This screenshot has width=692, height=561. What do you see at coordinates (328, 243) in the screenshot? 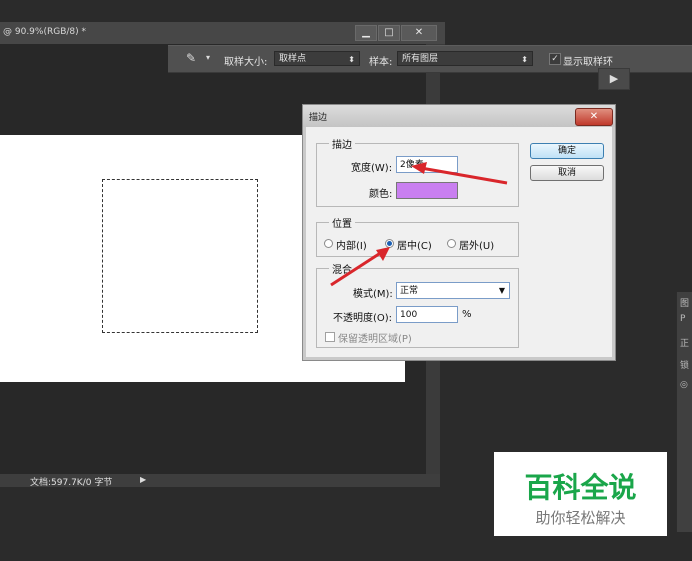
I see `inside-radio` at bounding box center [328, 243].